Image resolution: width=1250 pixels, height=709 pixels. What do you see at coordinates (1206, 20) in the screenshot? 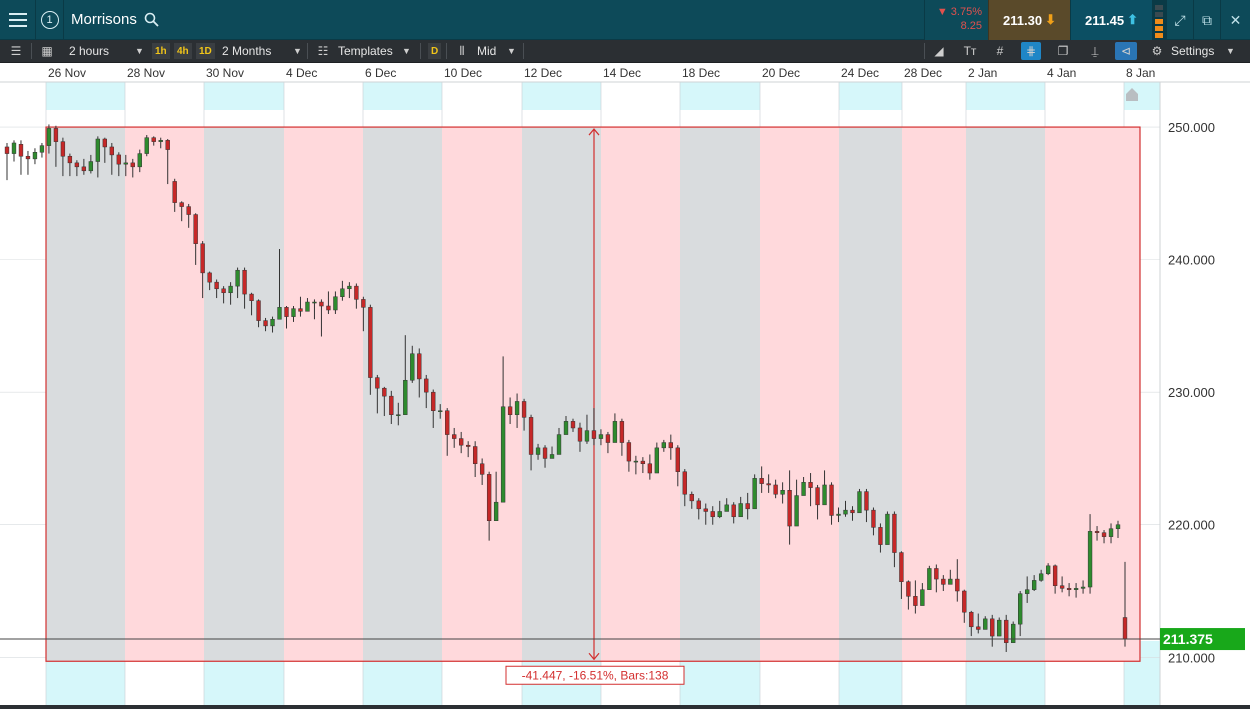
I see `popout-icon: ⧉` at bounding box center [1206, 20].